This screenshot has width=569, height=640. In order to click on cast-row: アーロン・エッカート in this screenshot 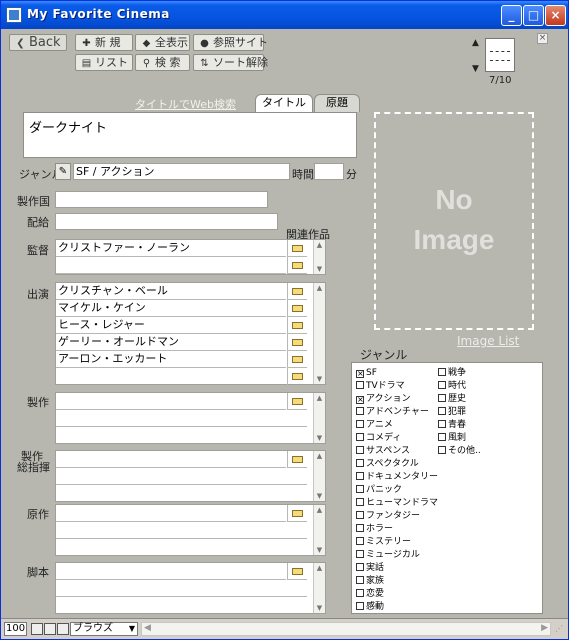, I will do `click(171, 359)`.